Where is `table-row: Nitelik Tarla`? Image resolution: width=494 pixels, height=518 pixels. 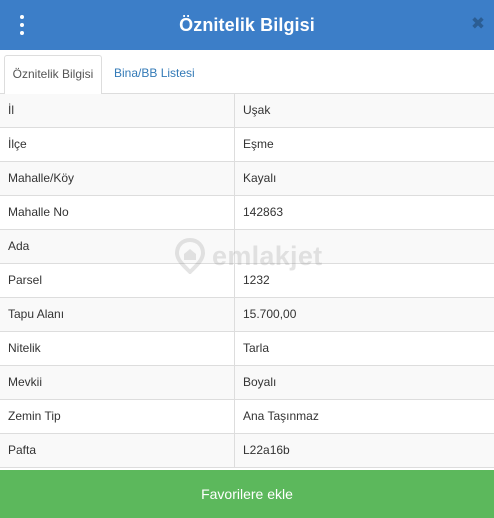
table-row: Nitelik Tarla is located at coordinates (247, 349).